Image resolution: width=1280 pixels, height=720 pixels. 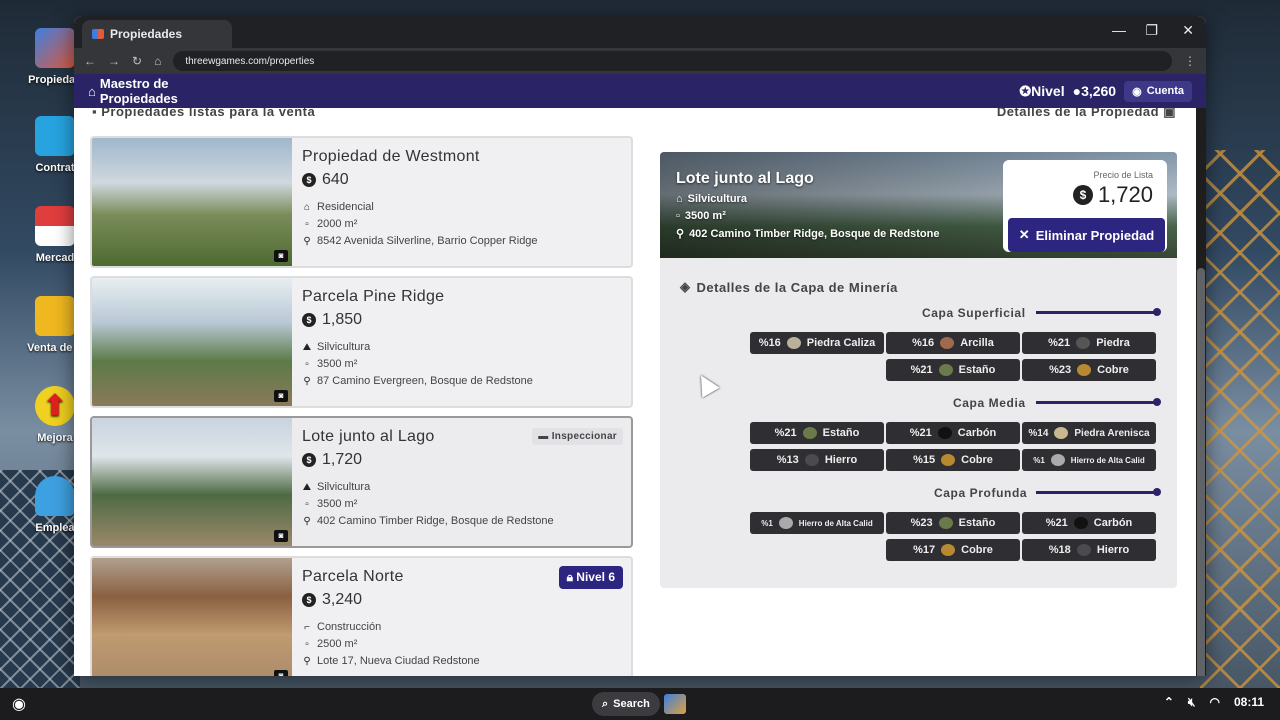 I want to click on wifi-icon: ◠, so click(x=1214, y=702).